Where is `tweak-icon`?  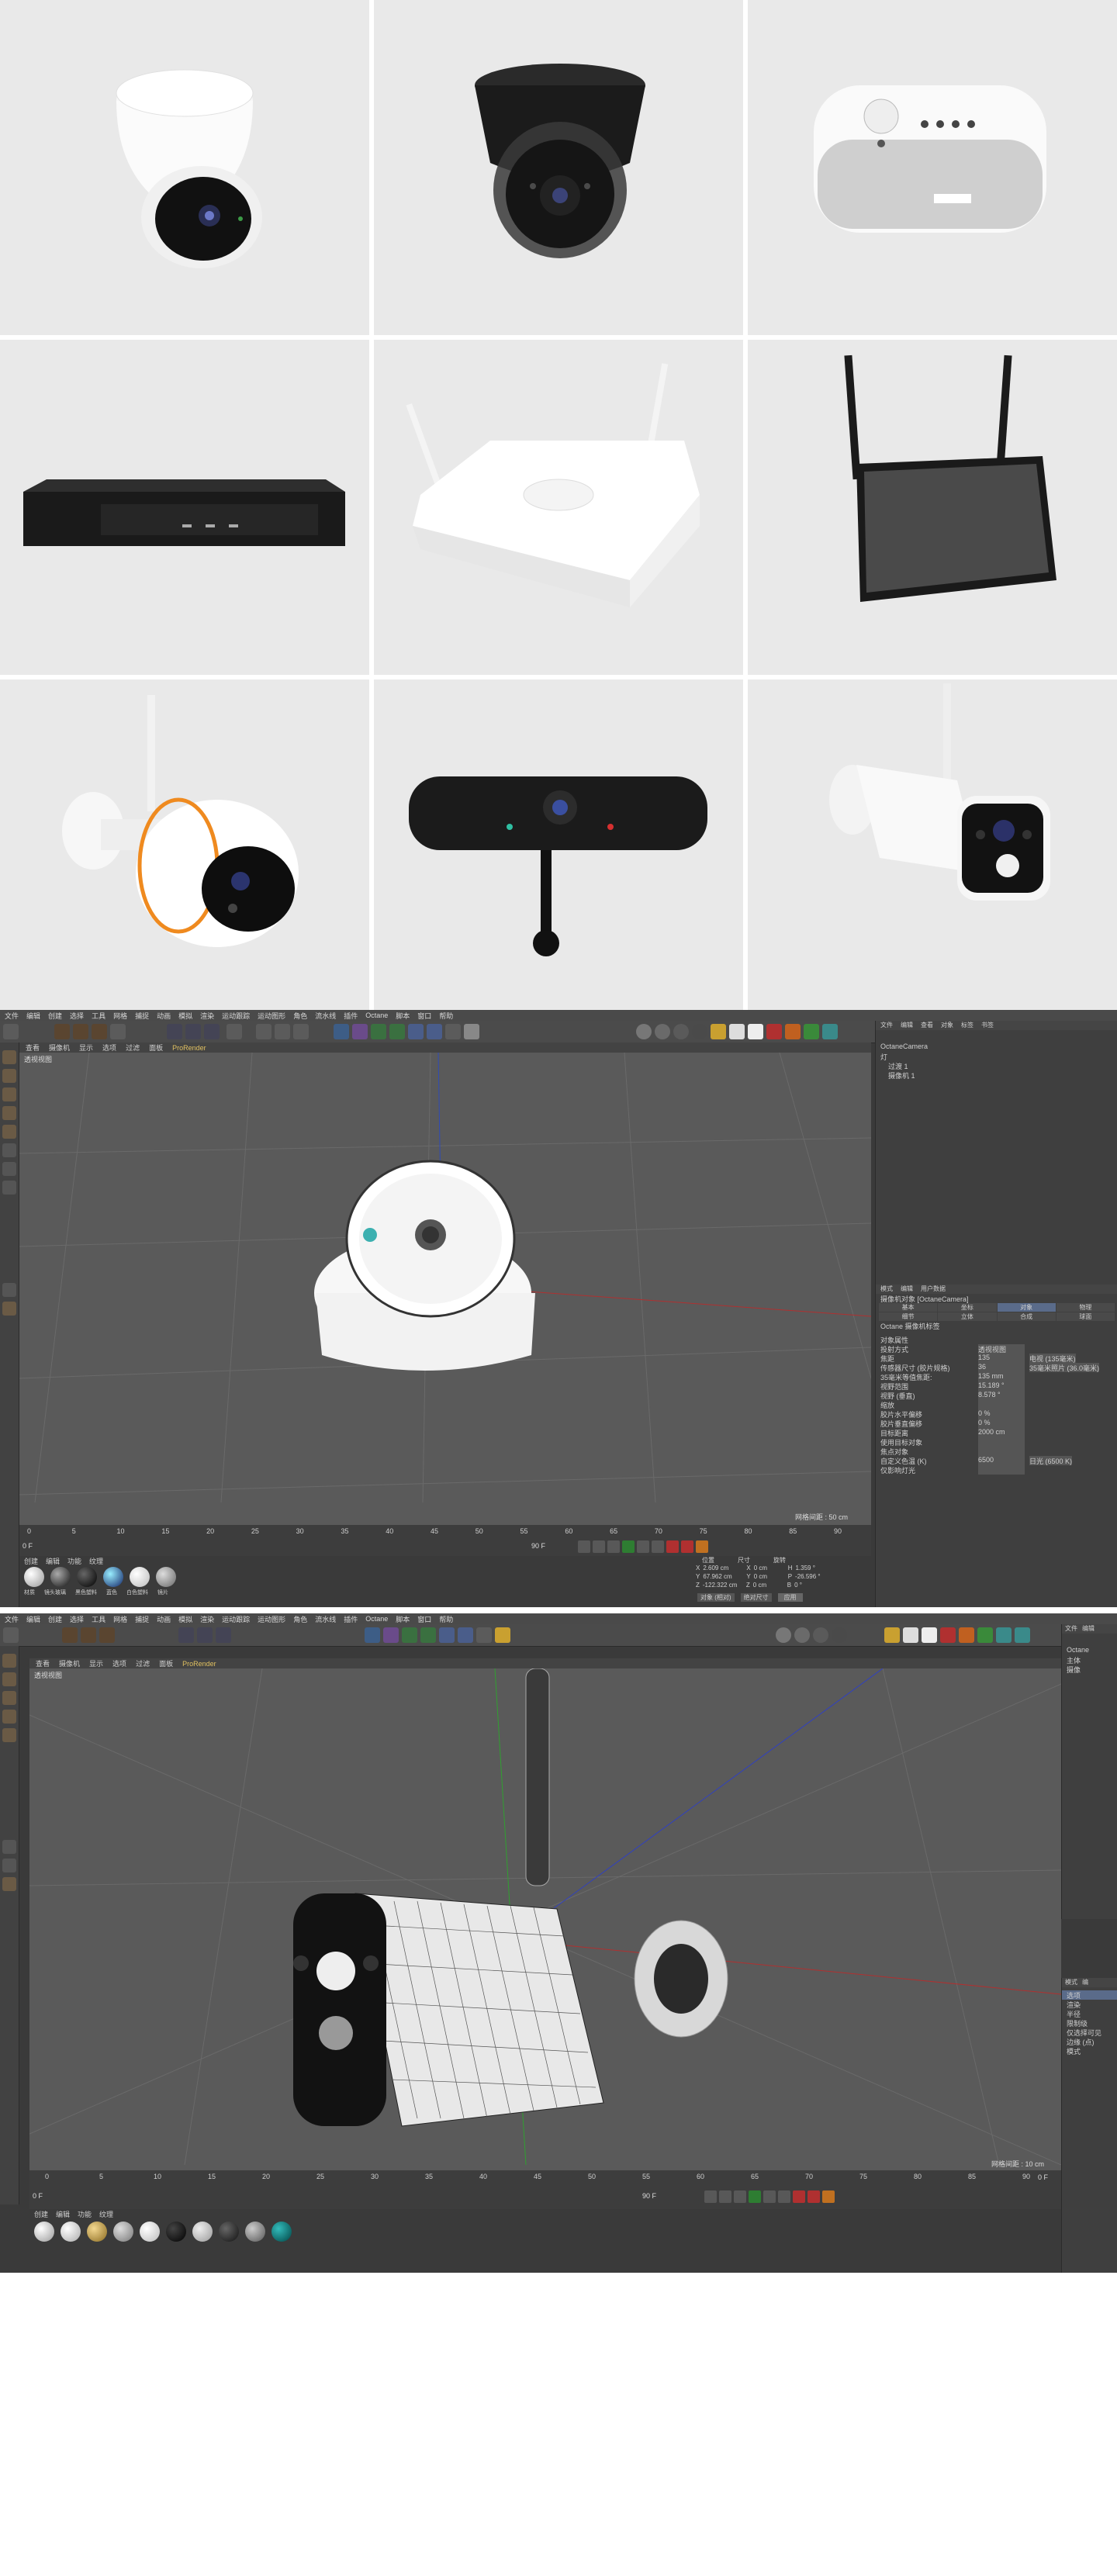
tweak-icon is located at coordinates (9, 1169).